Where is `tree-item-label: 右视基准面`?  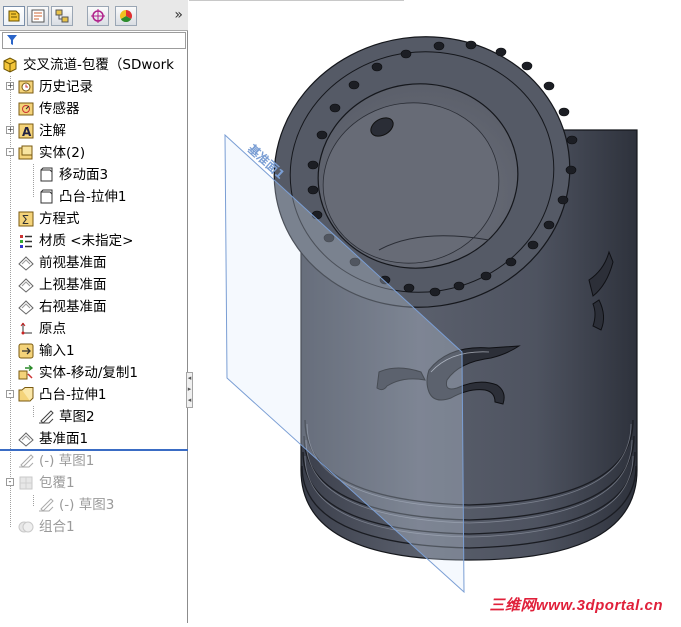
tree-item-label: 右视基准面 is located at coordinates (73, 307).